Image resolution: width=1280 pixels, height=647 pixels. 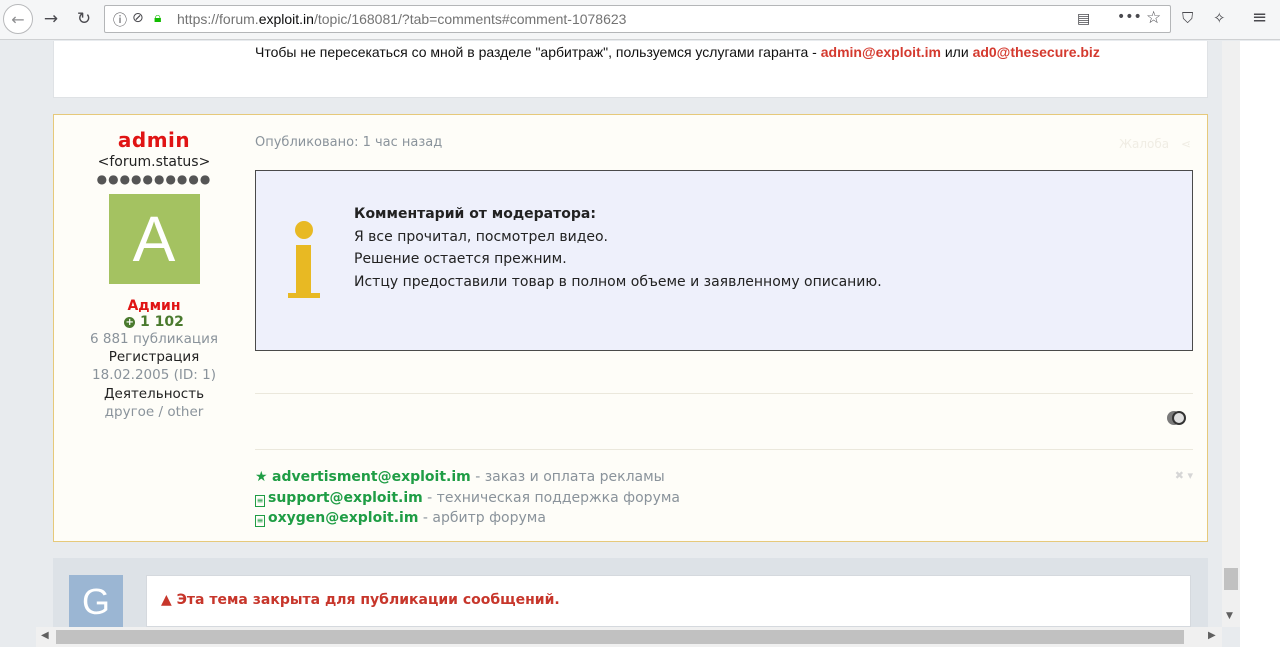 I want to click on activity-label: Деятельность, so click(x=154, y=394).